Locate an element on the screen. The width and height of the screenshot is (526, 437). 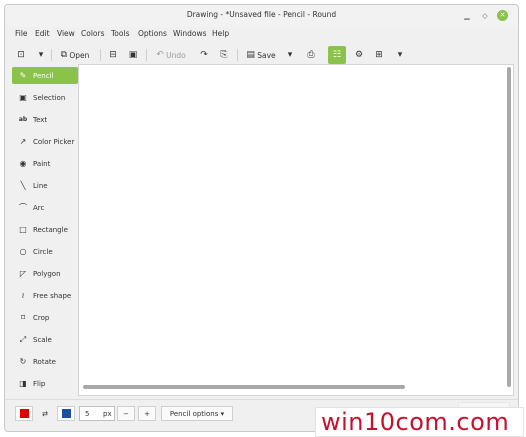
paint-bucket-icon: ◉ is located at coordinates (23, 163).